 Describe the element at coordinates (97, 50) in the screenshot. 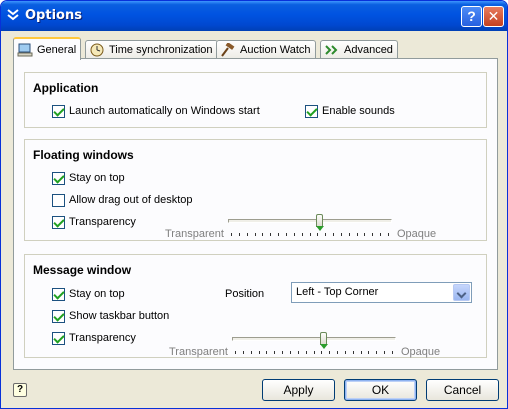

I see `clock-icon` at that location.